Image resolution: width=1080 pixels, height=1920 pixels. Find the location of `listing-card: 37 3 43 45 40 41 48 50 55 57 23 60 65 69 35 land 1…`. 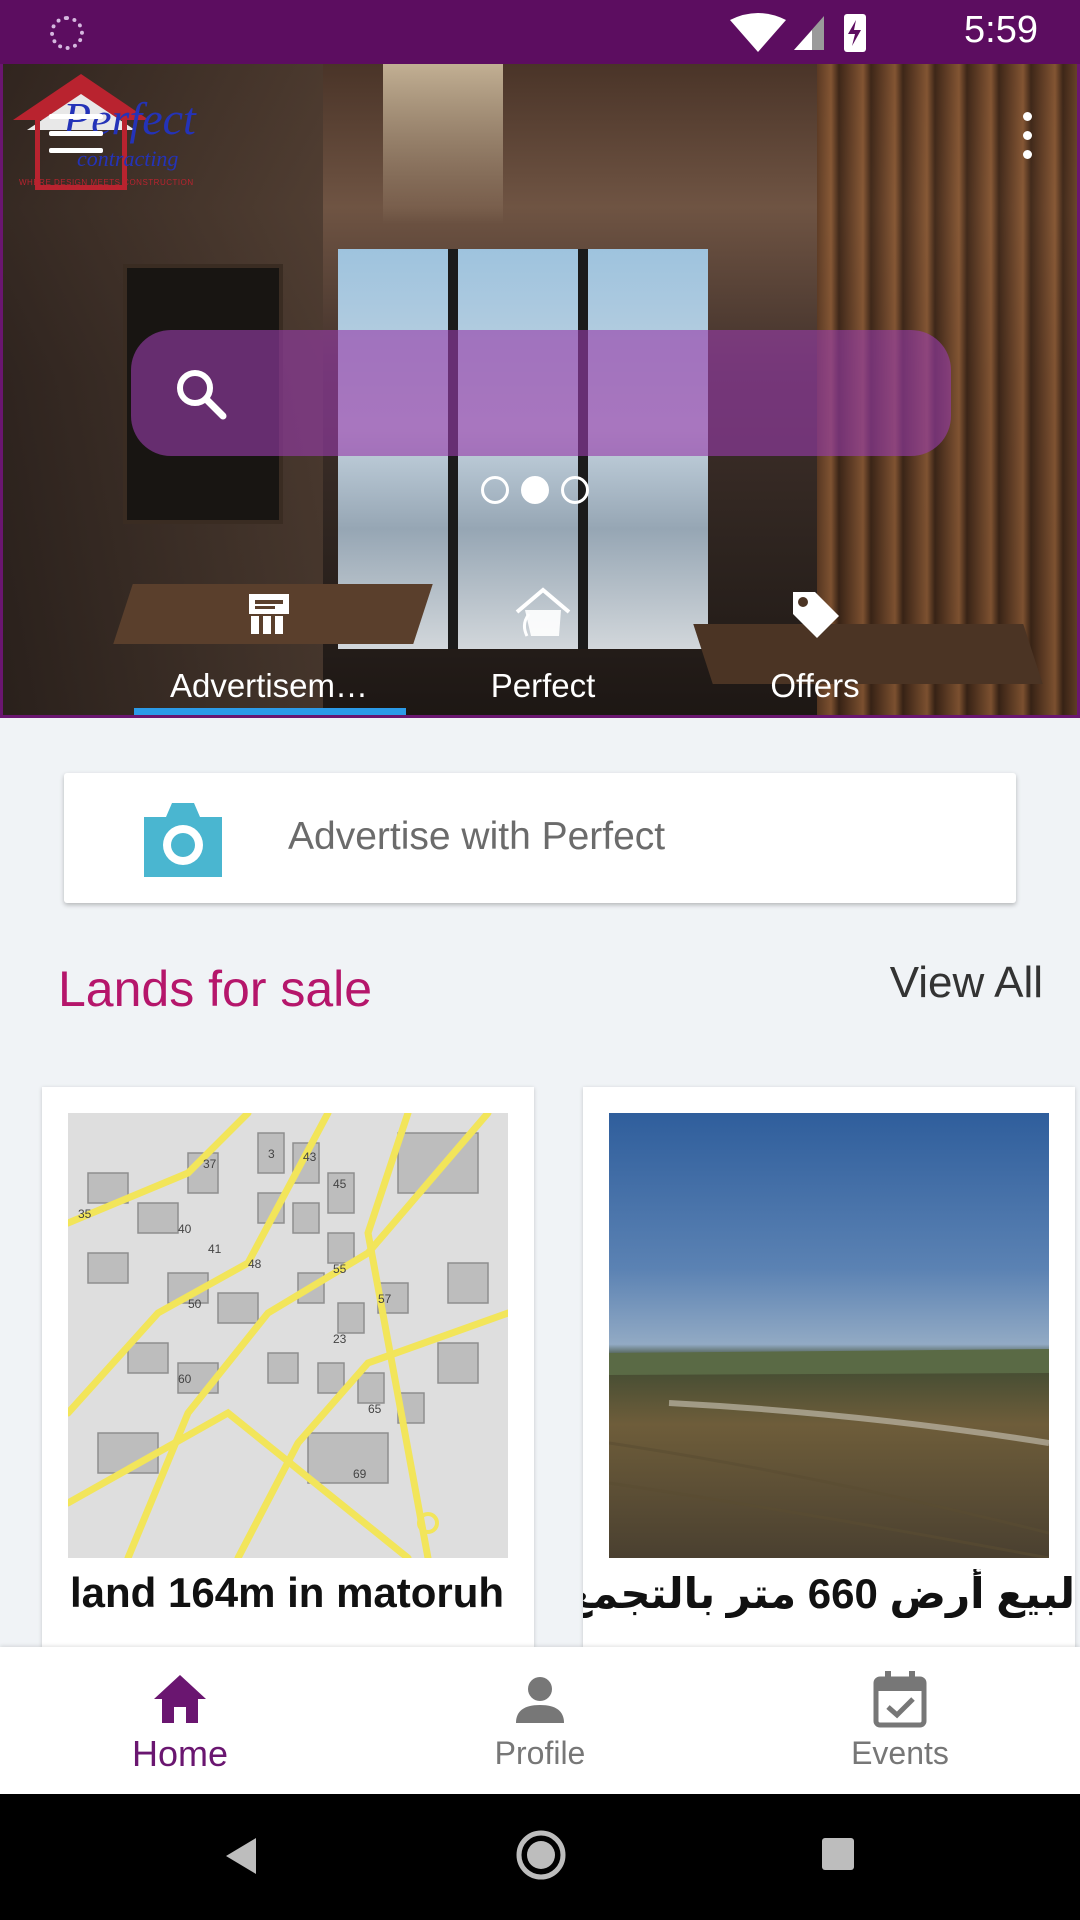

listing-card: 37 3 43 45 40 41 48 50 55 57 23 60 65 69 35 land 1… is located at coordinates (288, 1367).